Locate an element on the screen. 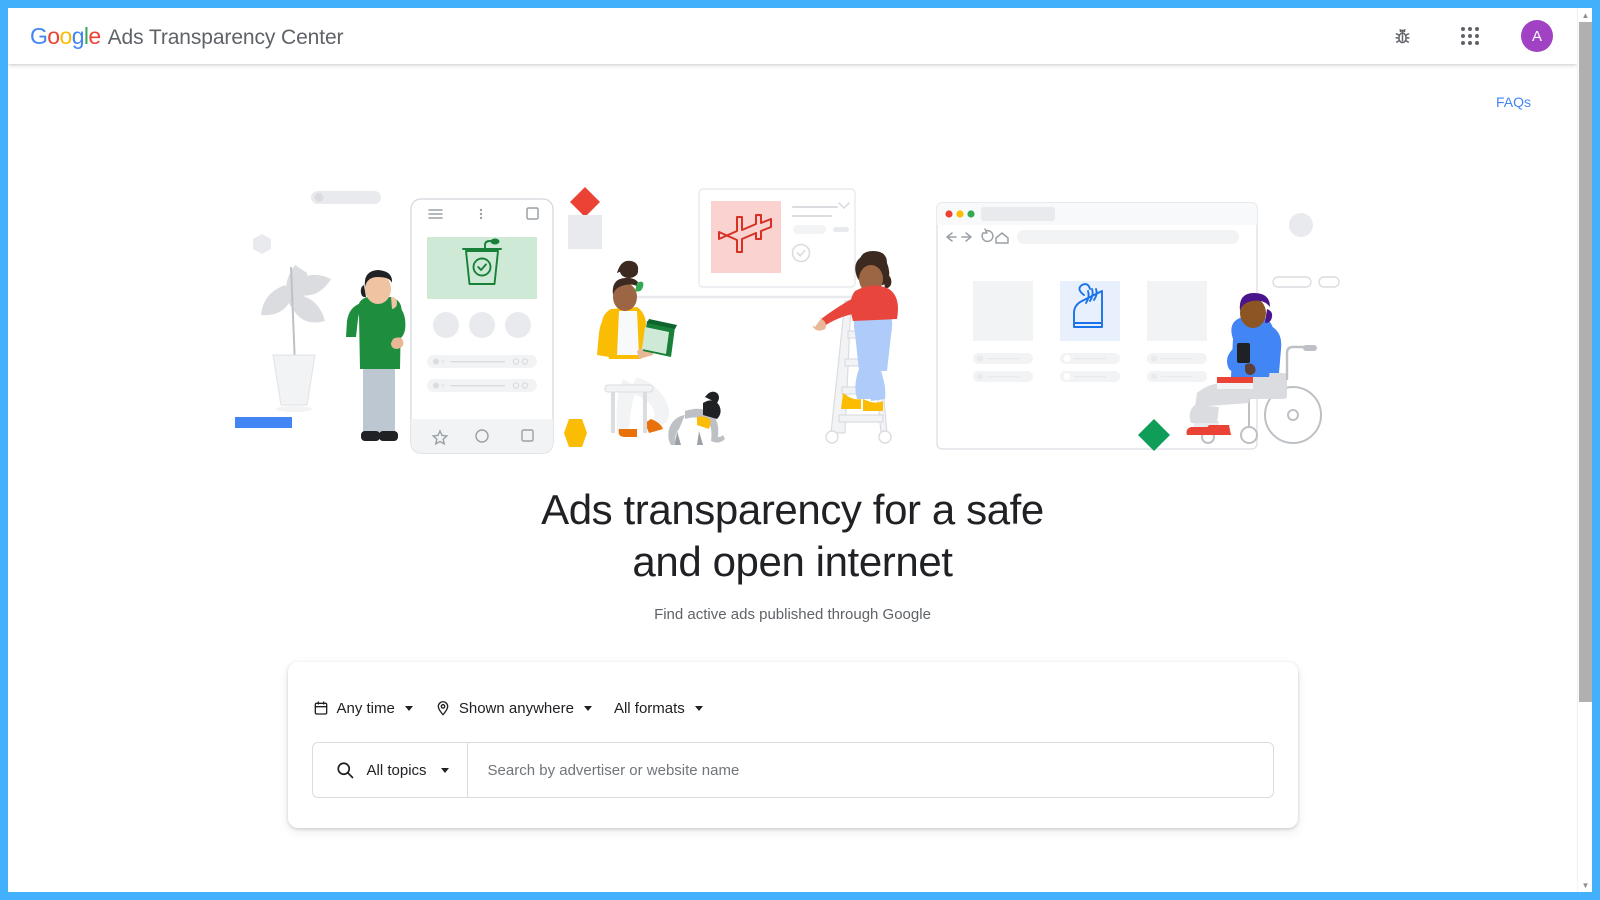  headline-line-2: and open internet is located at coordinates (792, 561).